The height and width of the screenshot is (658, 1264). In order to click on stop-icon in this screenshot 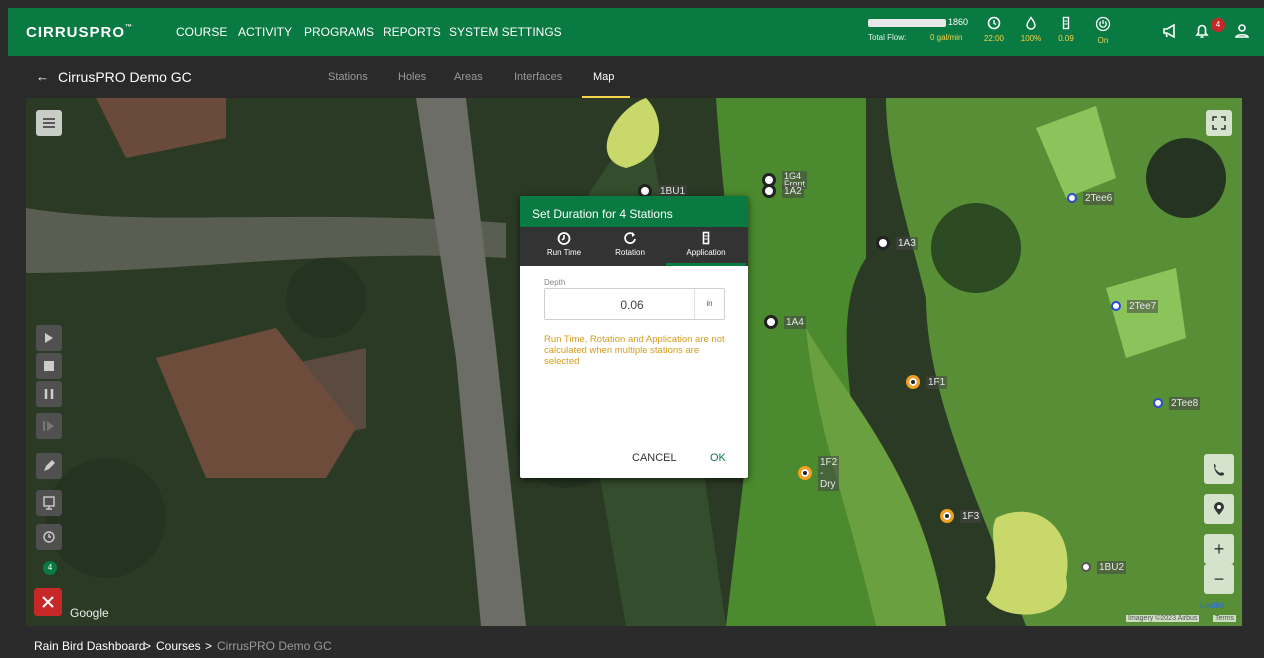, I will do `click(49, 366)`.